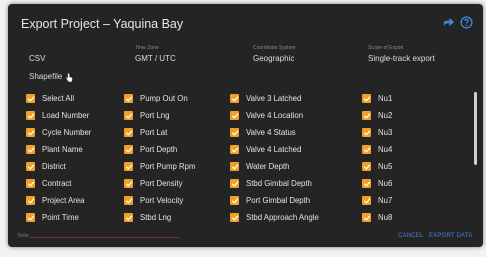 This screenshot has width=486, height=257. What do you see at coordinates (385, 149) in the screenshot?
I see `field-label: Nu4` at bounding box center [385, 149].